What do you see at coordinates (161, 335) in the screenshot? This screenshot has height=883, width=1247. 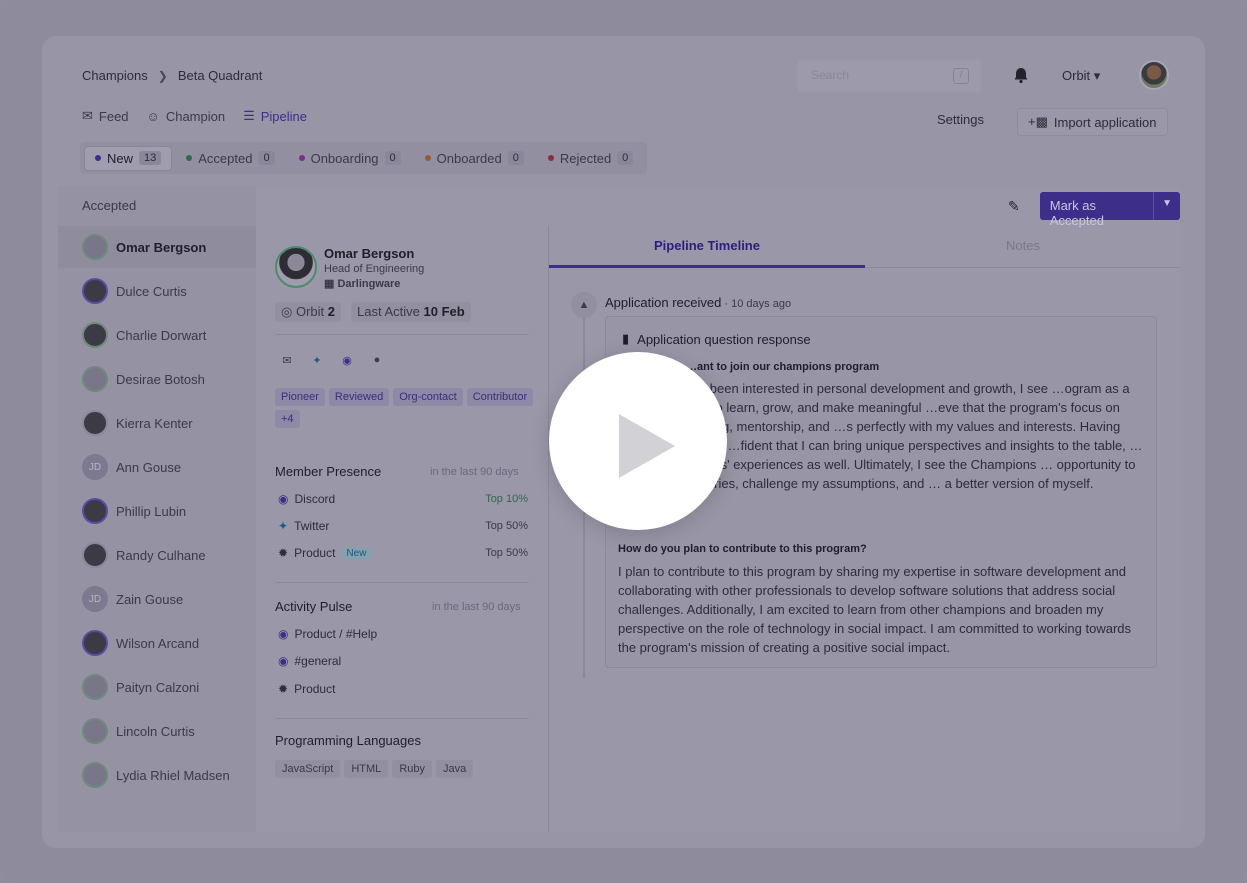 I see `member-name: Charlie Dorwart` at bounding box center [161, 335].